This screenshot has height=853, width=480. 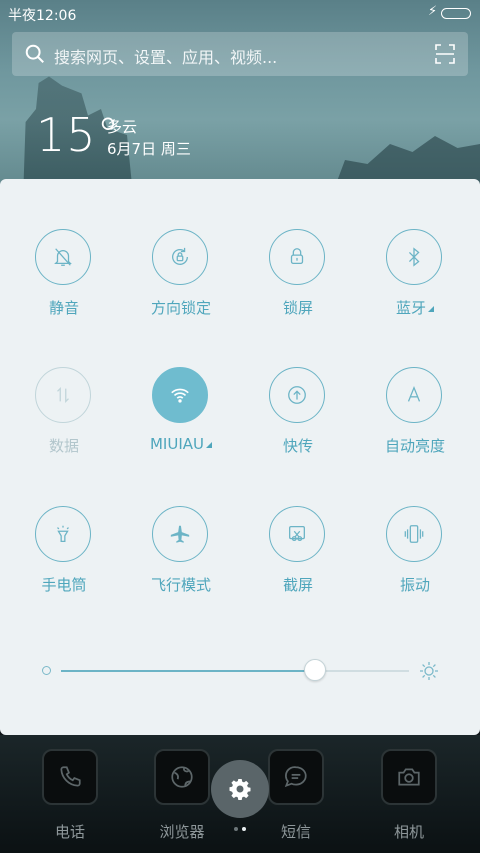 What do you see at coordinates (433, 11) in the screenshot?
I see `charging-icon: ⚡` at bounding box center [433, 11].